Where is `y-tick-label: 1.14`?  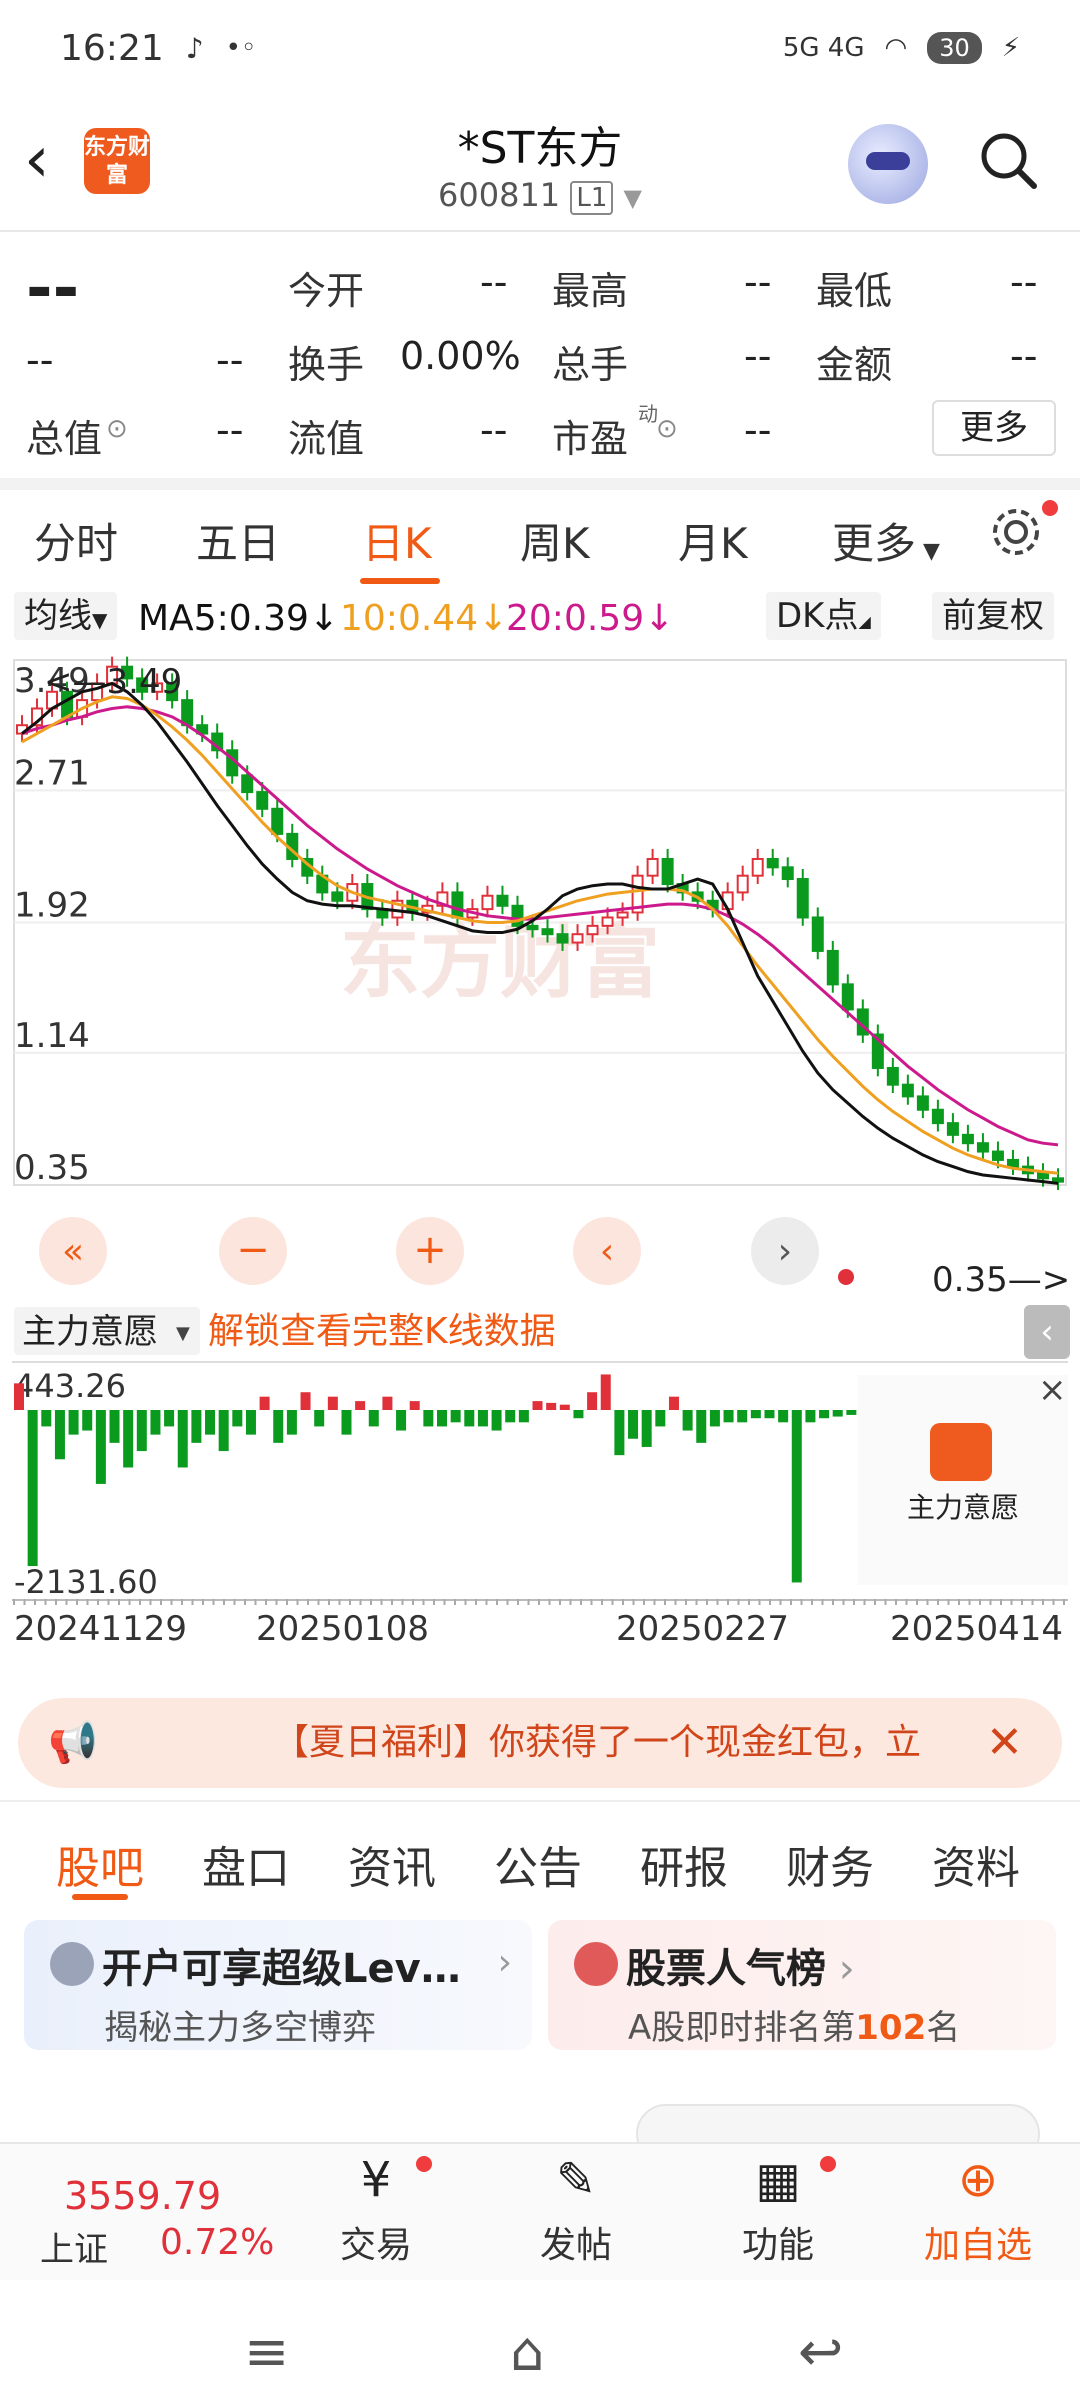 y-tick-label: 1.14 is located at coordinates (52, 1036).